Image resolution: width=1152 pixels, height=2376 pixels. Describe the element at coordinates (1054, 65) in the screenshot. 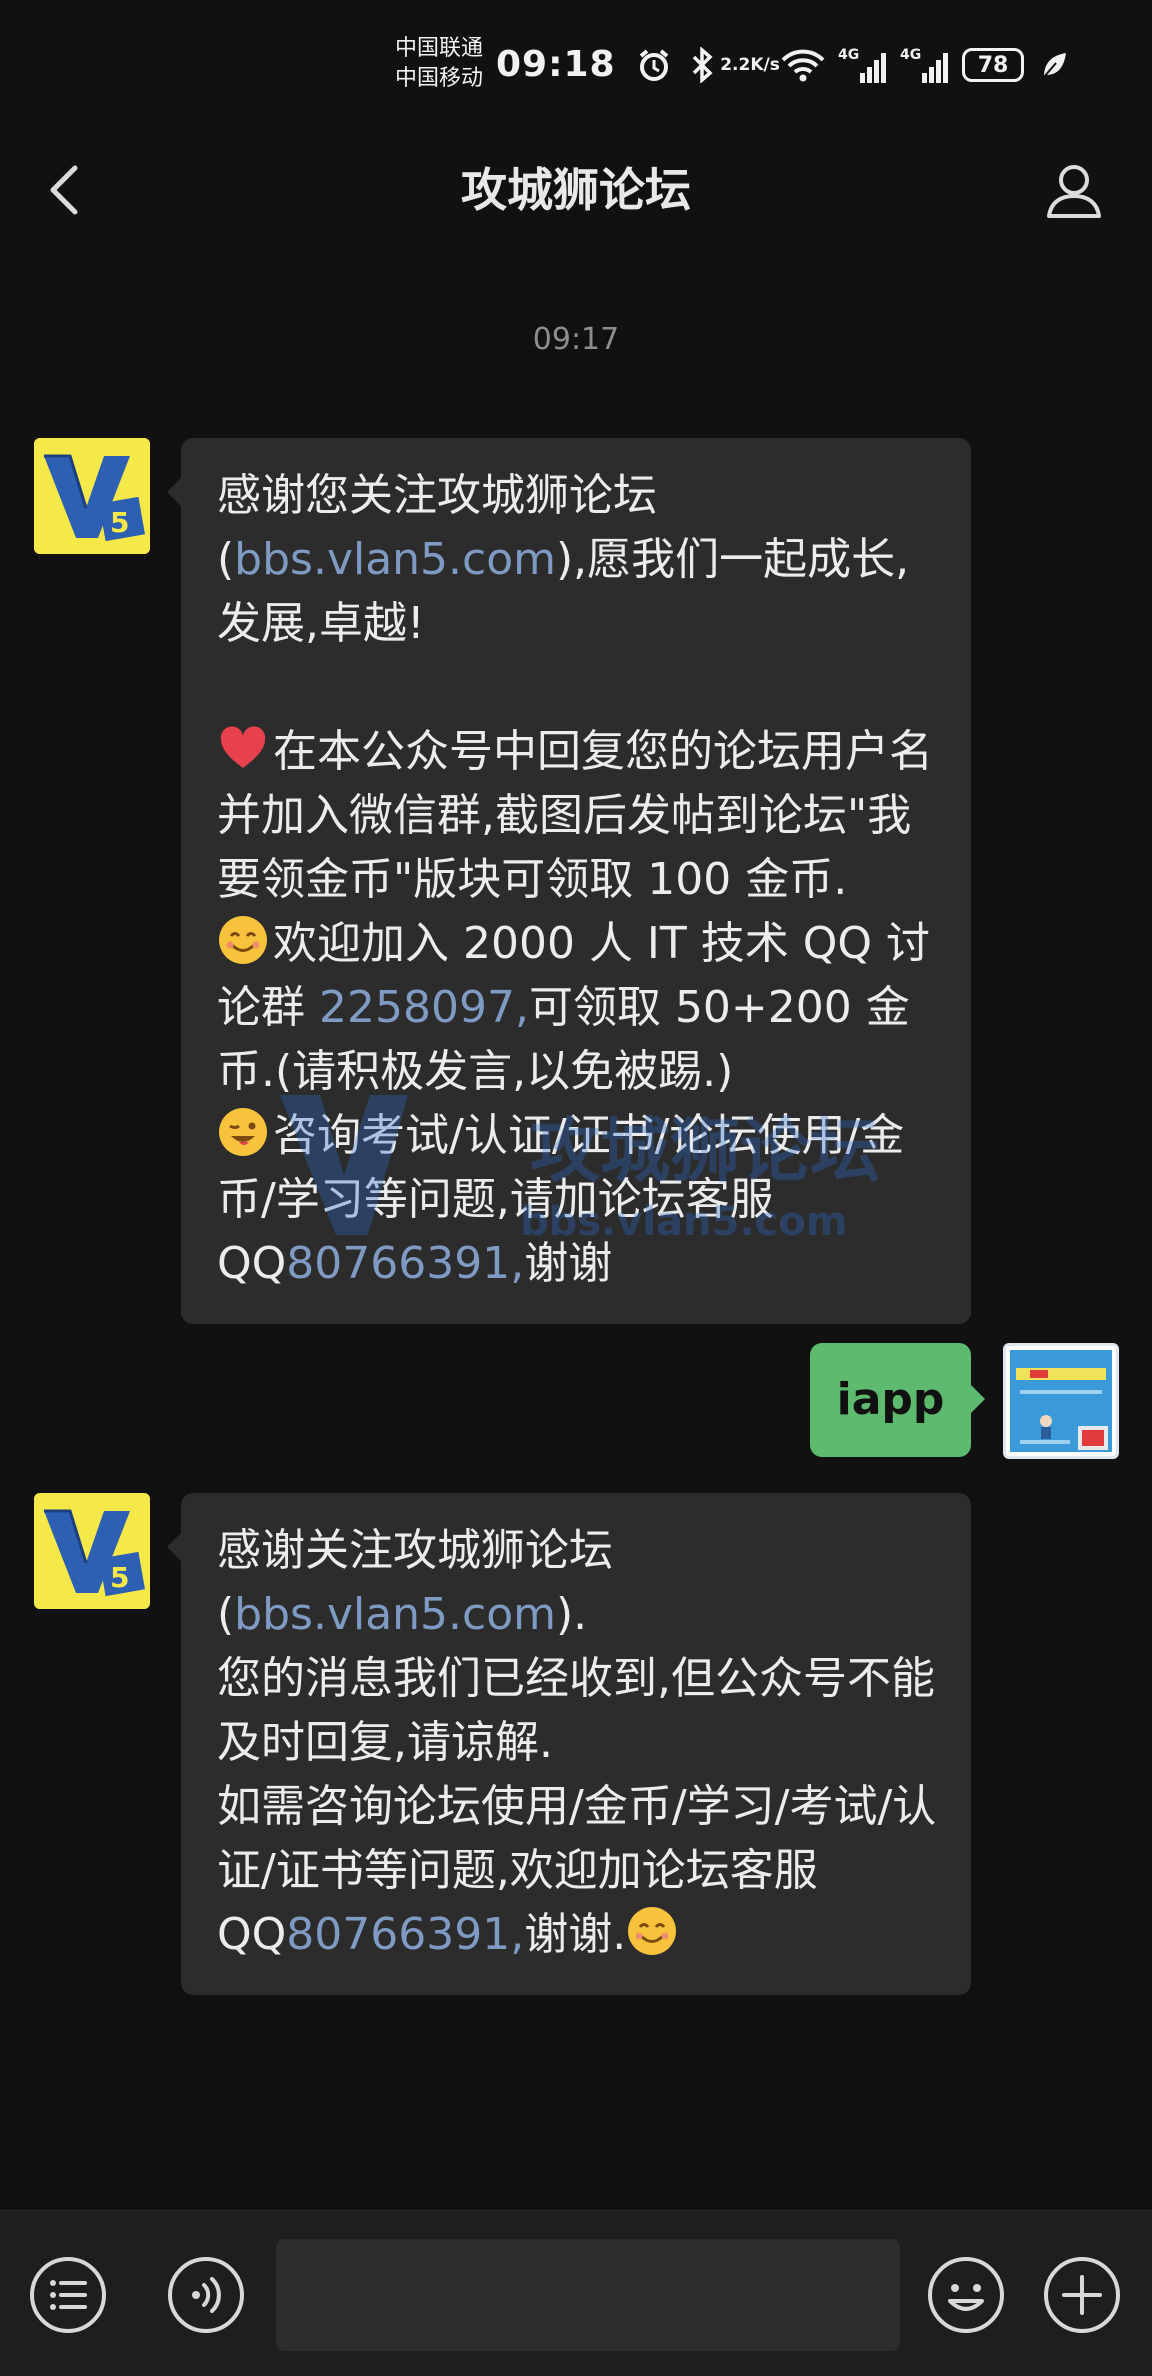

I see `leaf-icon` at that location.